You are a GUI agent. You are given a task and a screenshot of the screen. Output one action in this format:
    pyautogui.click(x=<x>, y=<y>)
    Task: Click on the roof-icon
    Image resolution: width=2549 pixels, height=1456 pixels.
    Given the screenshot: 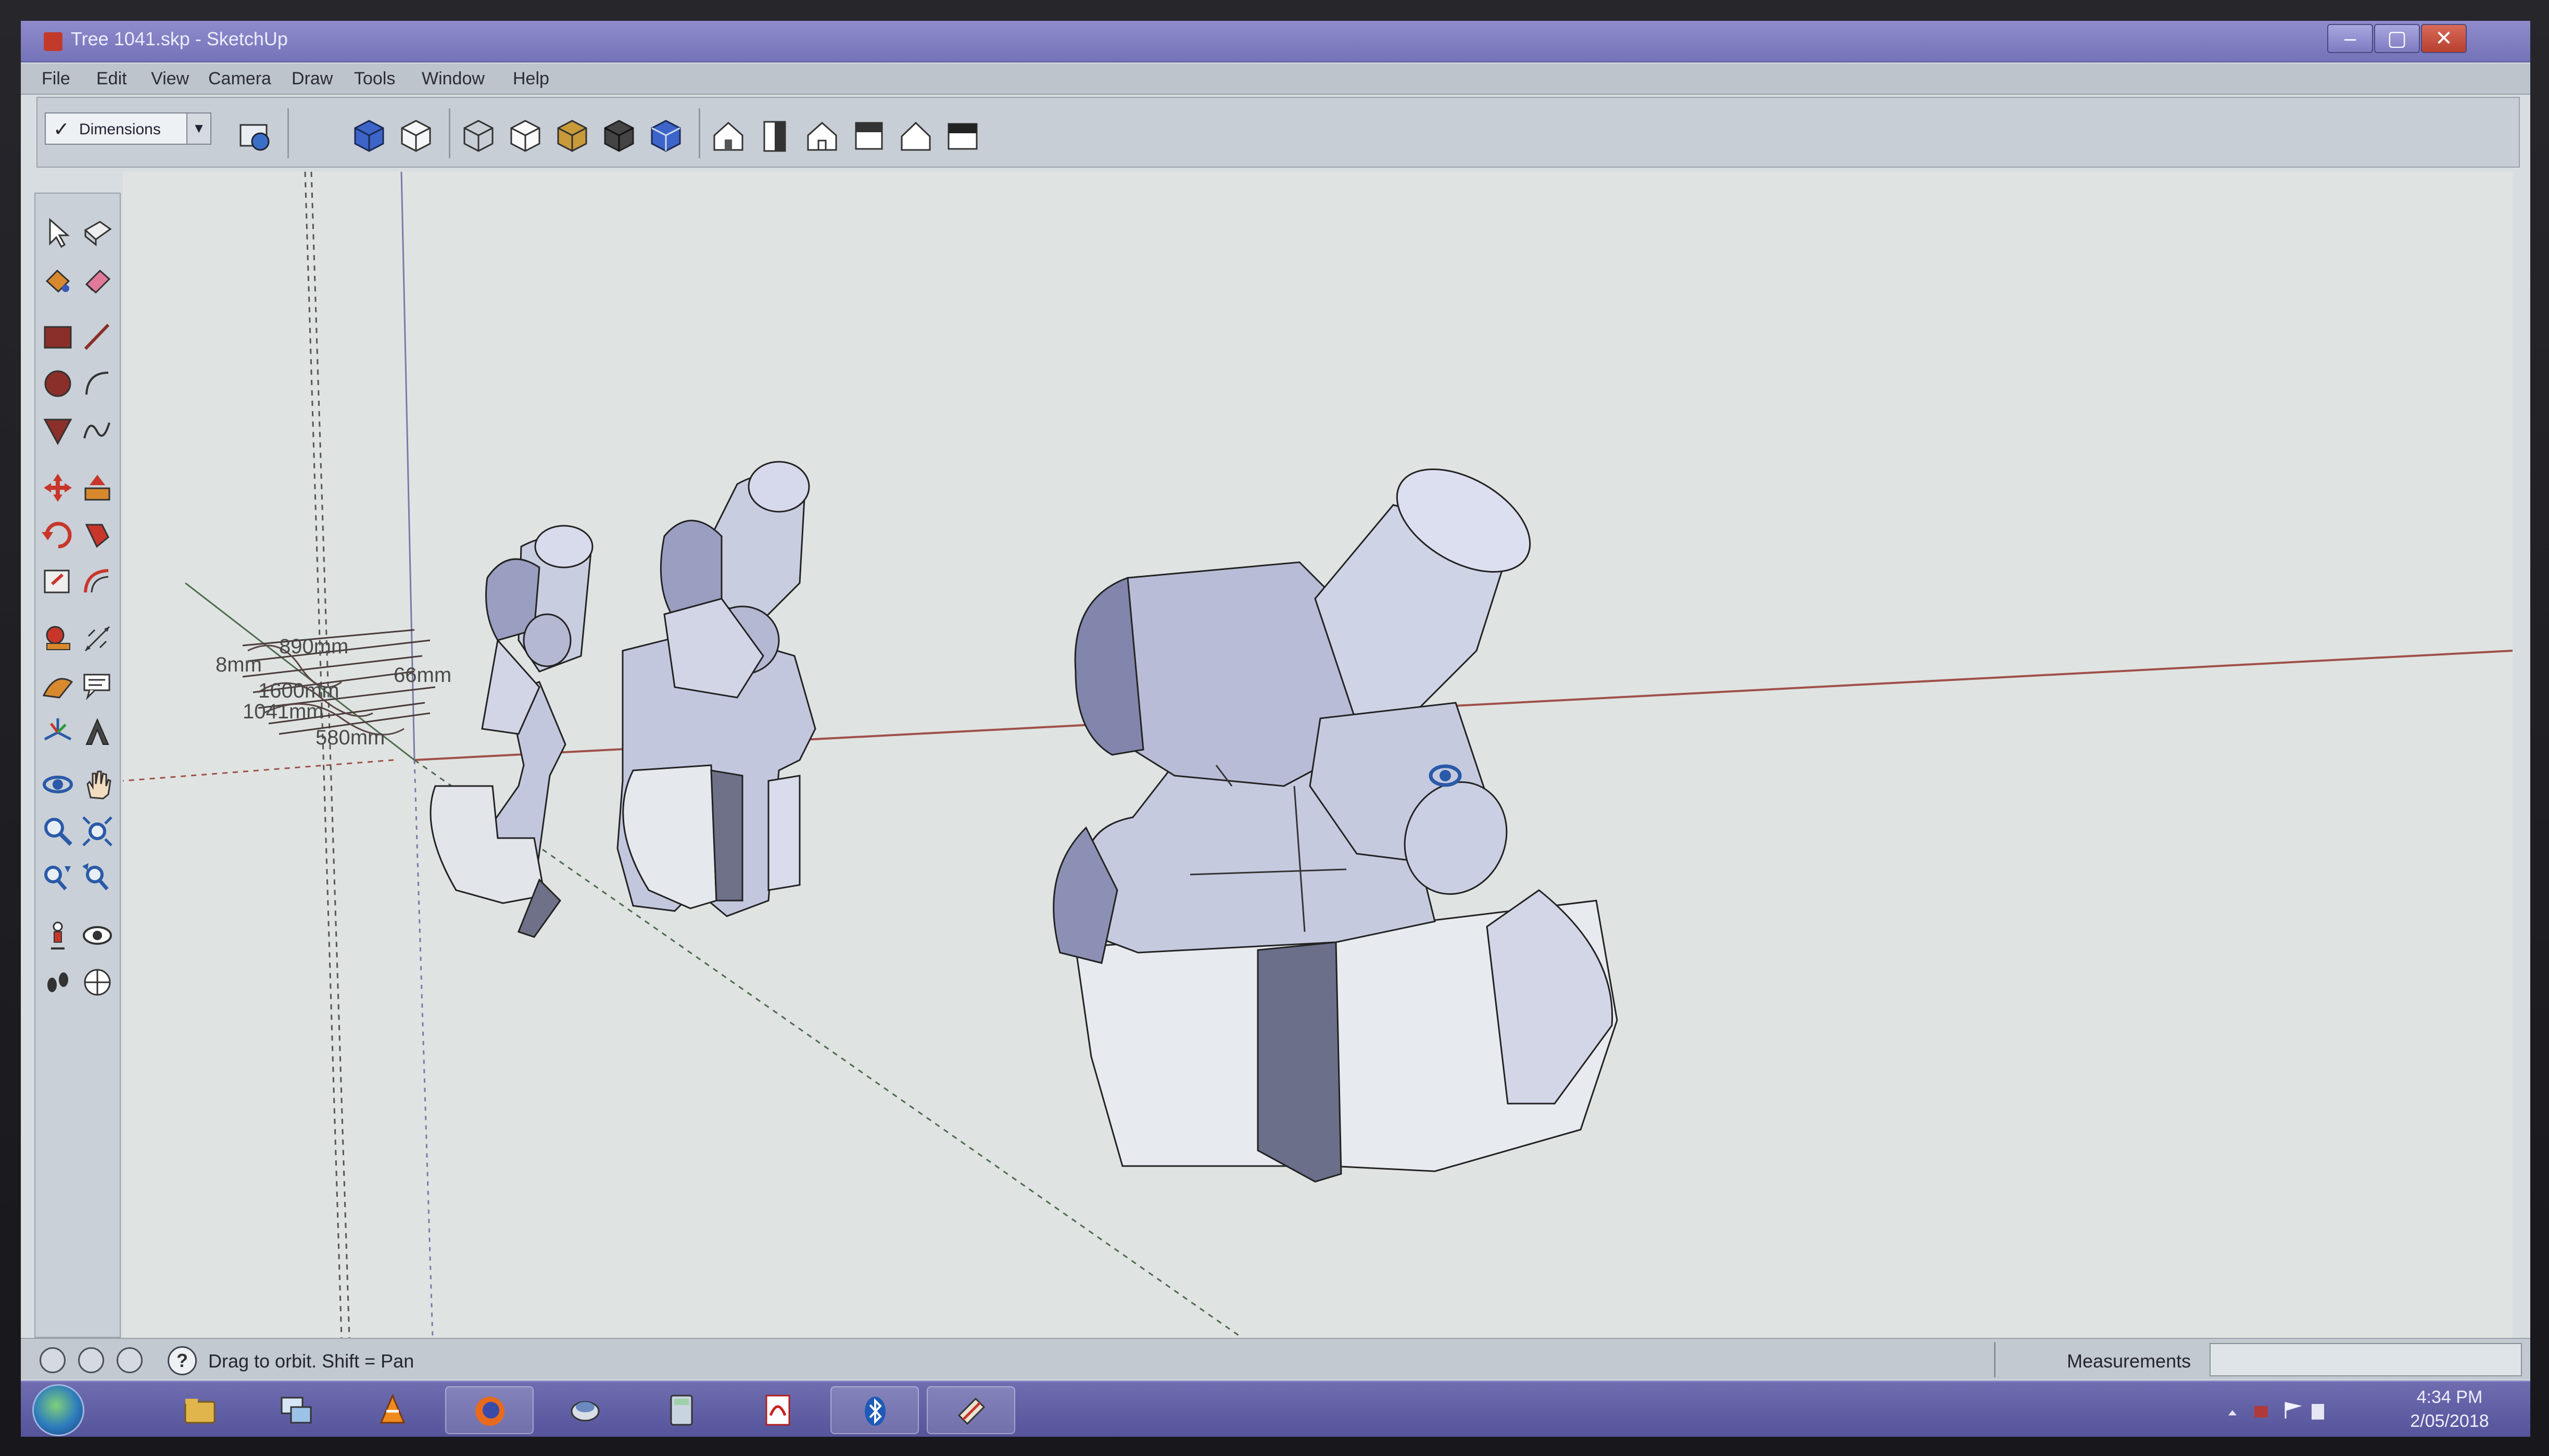 What is the action you would take?
    pyautogui.click(x=916, y=136)
    